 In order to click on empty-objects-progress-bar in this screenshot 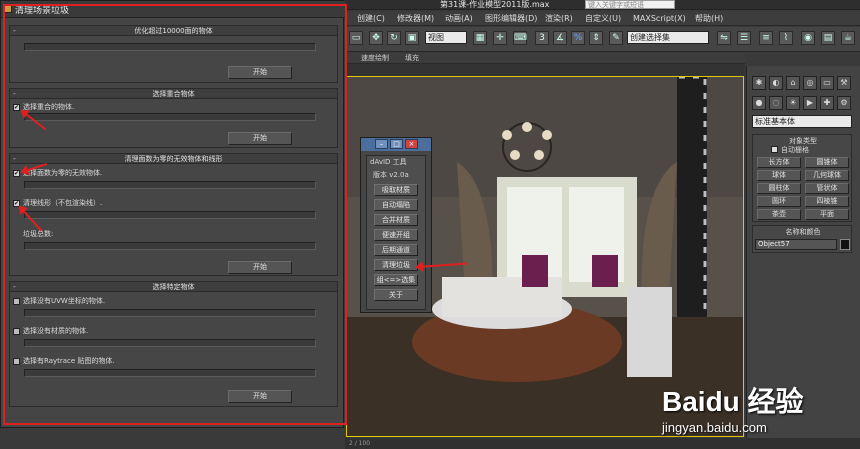, I will do `click(170, 185)`.